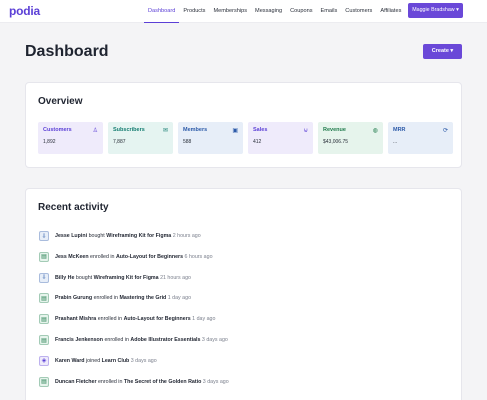 The image size is (487, 400). I want to click on page-title: Dashboard, so click(67, 51).